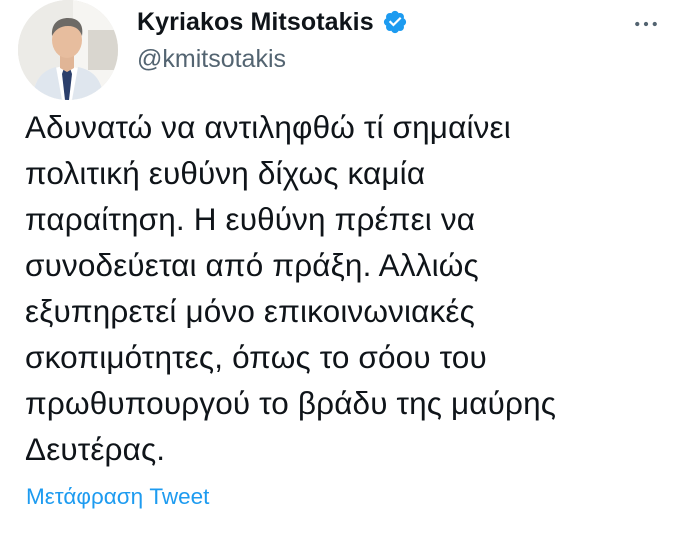 This screenshot has width=680, height=535. I want to click on more-options-button, so click(646, 24).